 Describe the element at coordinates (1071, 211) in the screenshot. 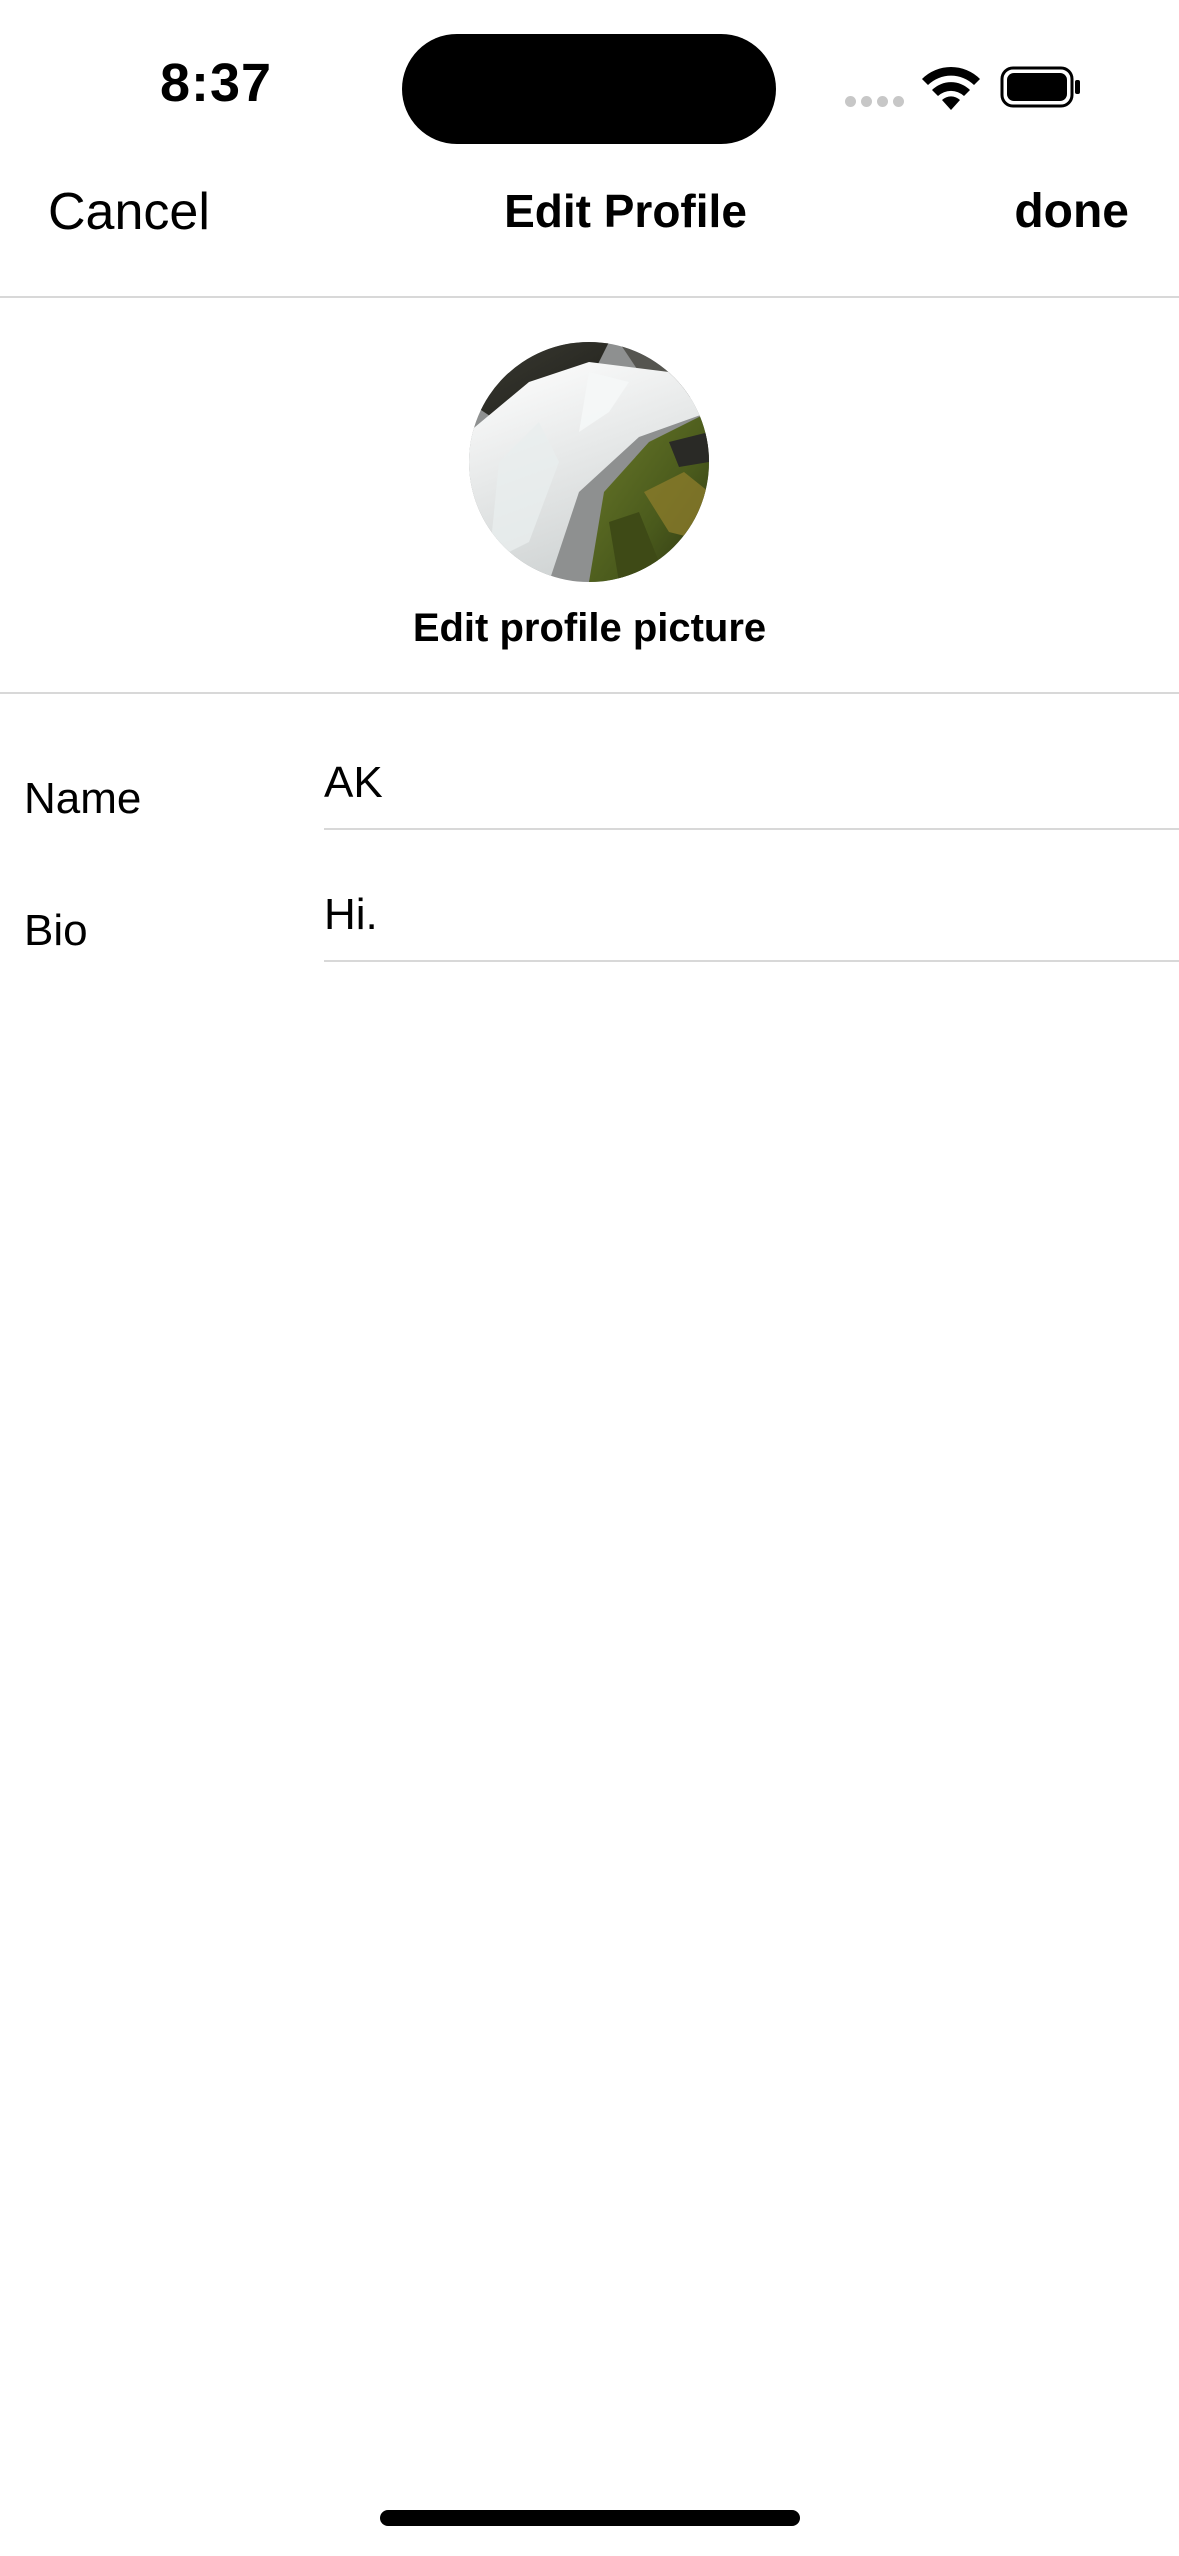

I see `done-button: done` at that location.